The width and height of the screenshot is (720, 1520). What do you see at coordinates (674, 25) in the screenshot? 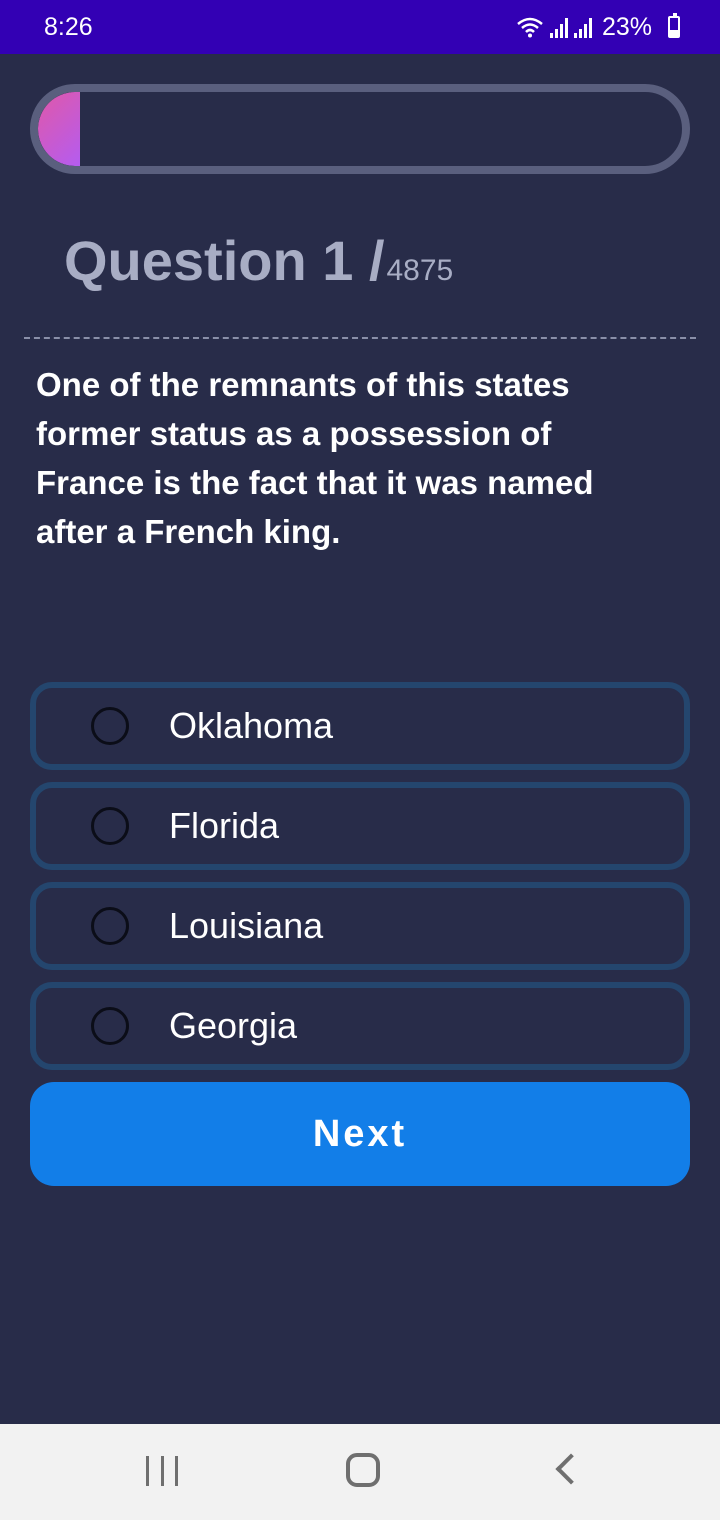
I see `battery-icon` at bounding box center [674, 25].